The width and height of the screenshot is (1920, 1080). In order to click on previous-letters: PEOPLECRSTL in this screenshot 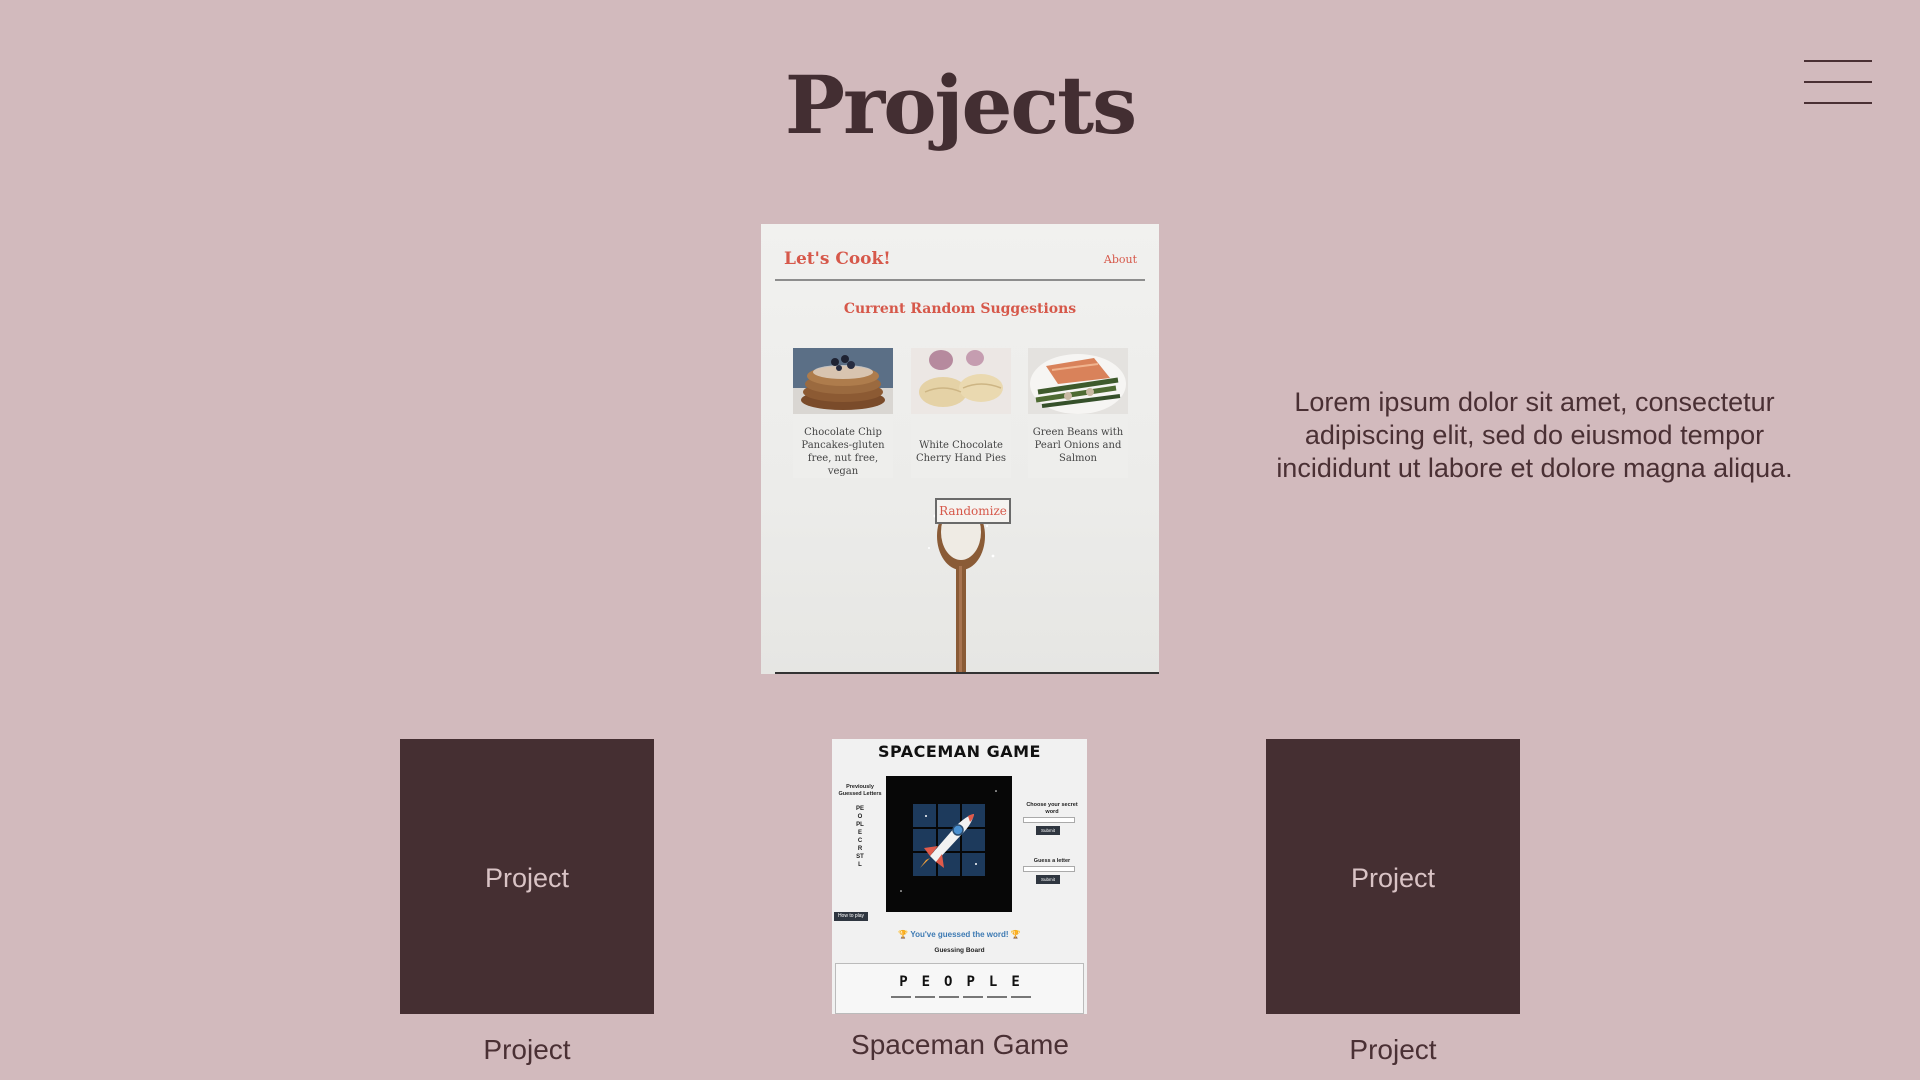, I will do `click(860, 837)`.